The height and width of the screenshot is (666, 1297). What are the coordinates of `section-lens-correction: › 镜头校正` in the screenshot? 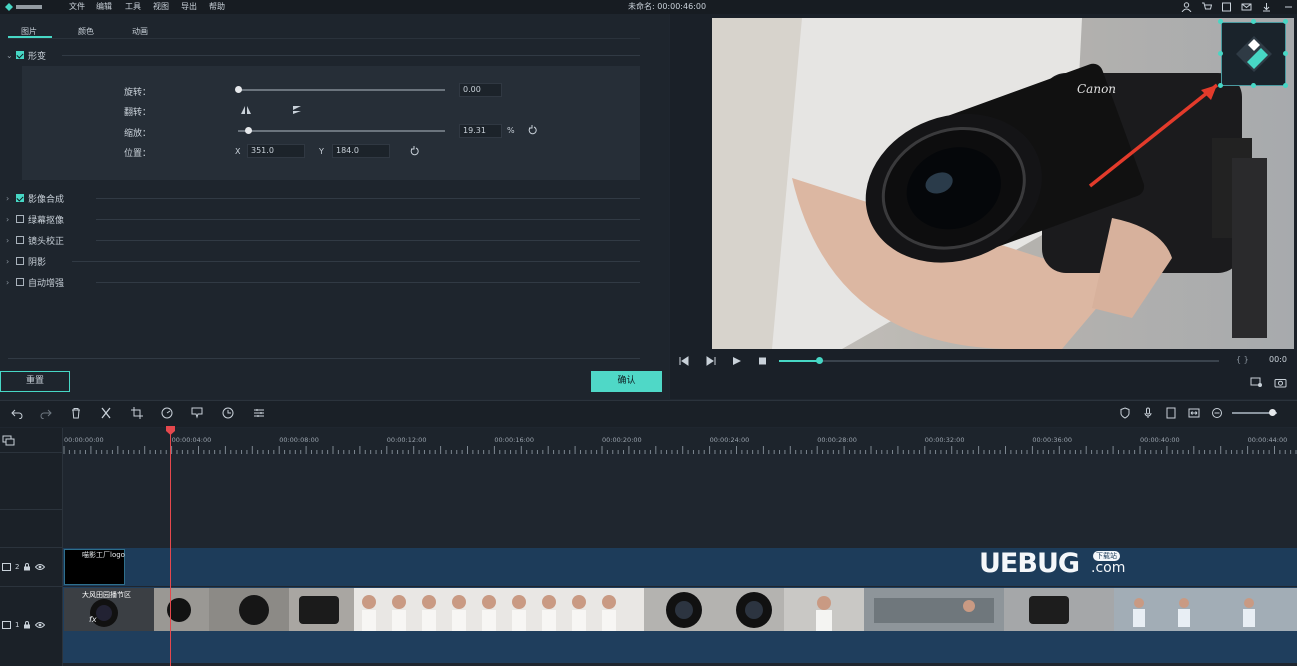 It's located at (35, 240).